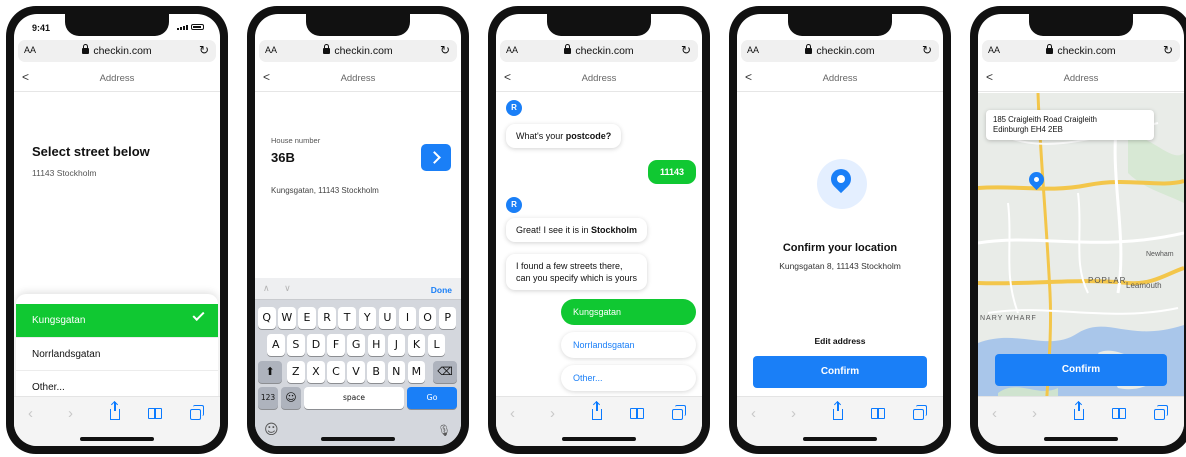 Image resolution: width=1186 pixels, height=457 pixels. What do you see at coordinates (287, 318) in the screenshot?
I see `key-w: W` at bounding box center [287, 318].